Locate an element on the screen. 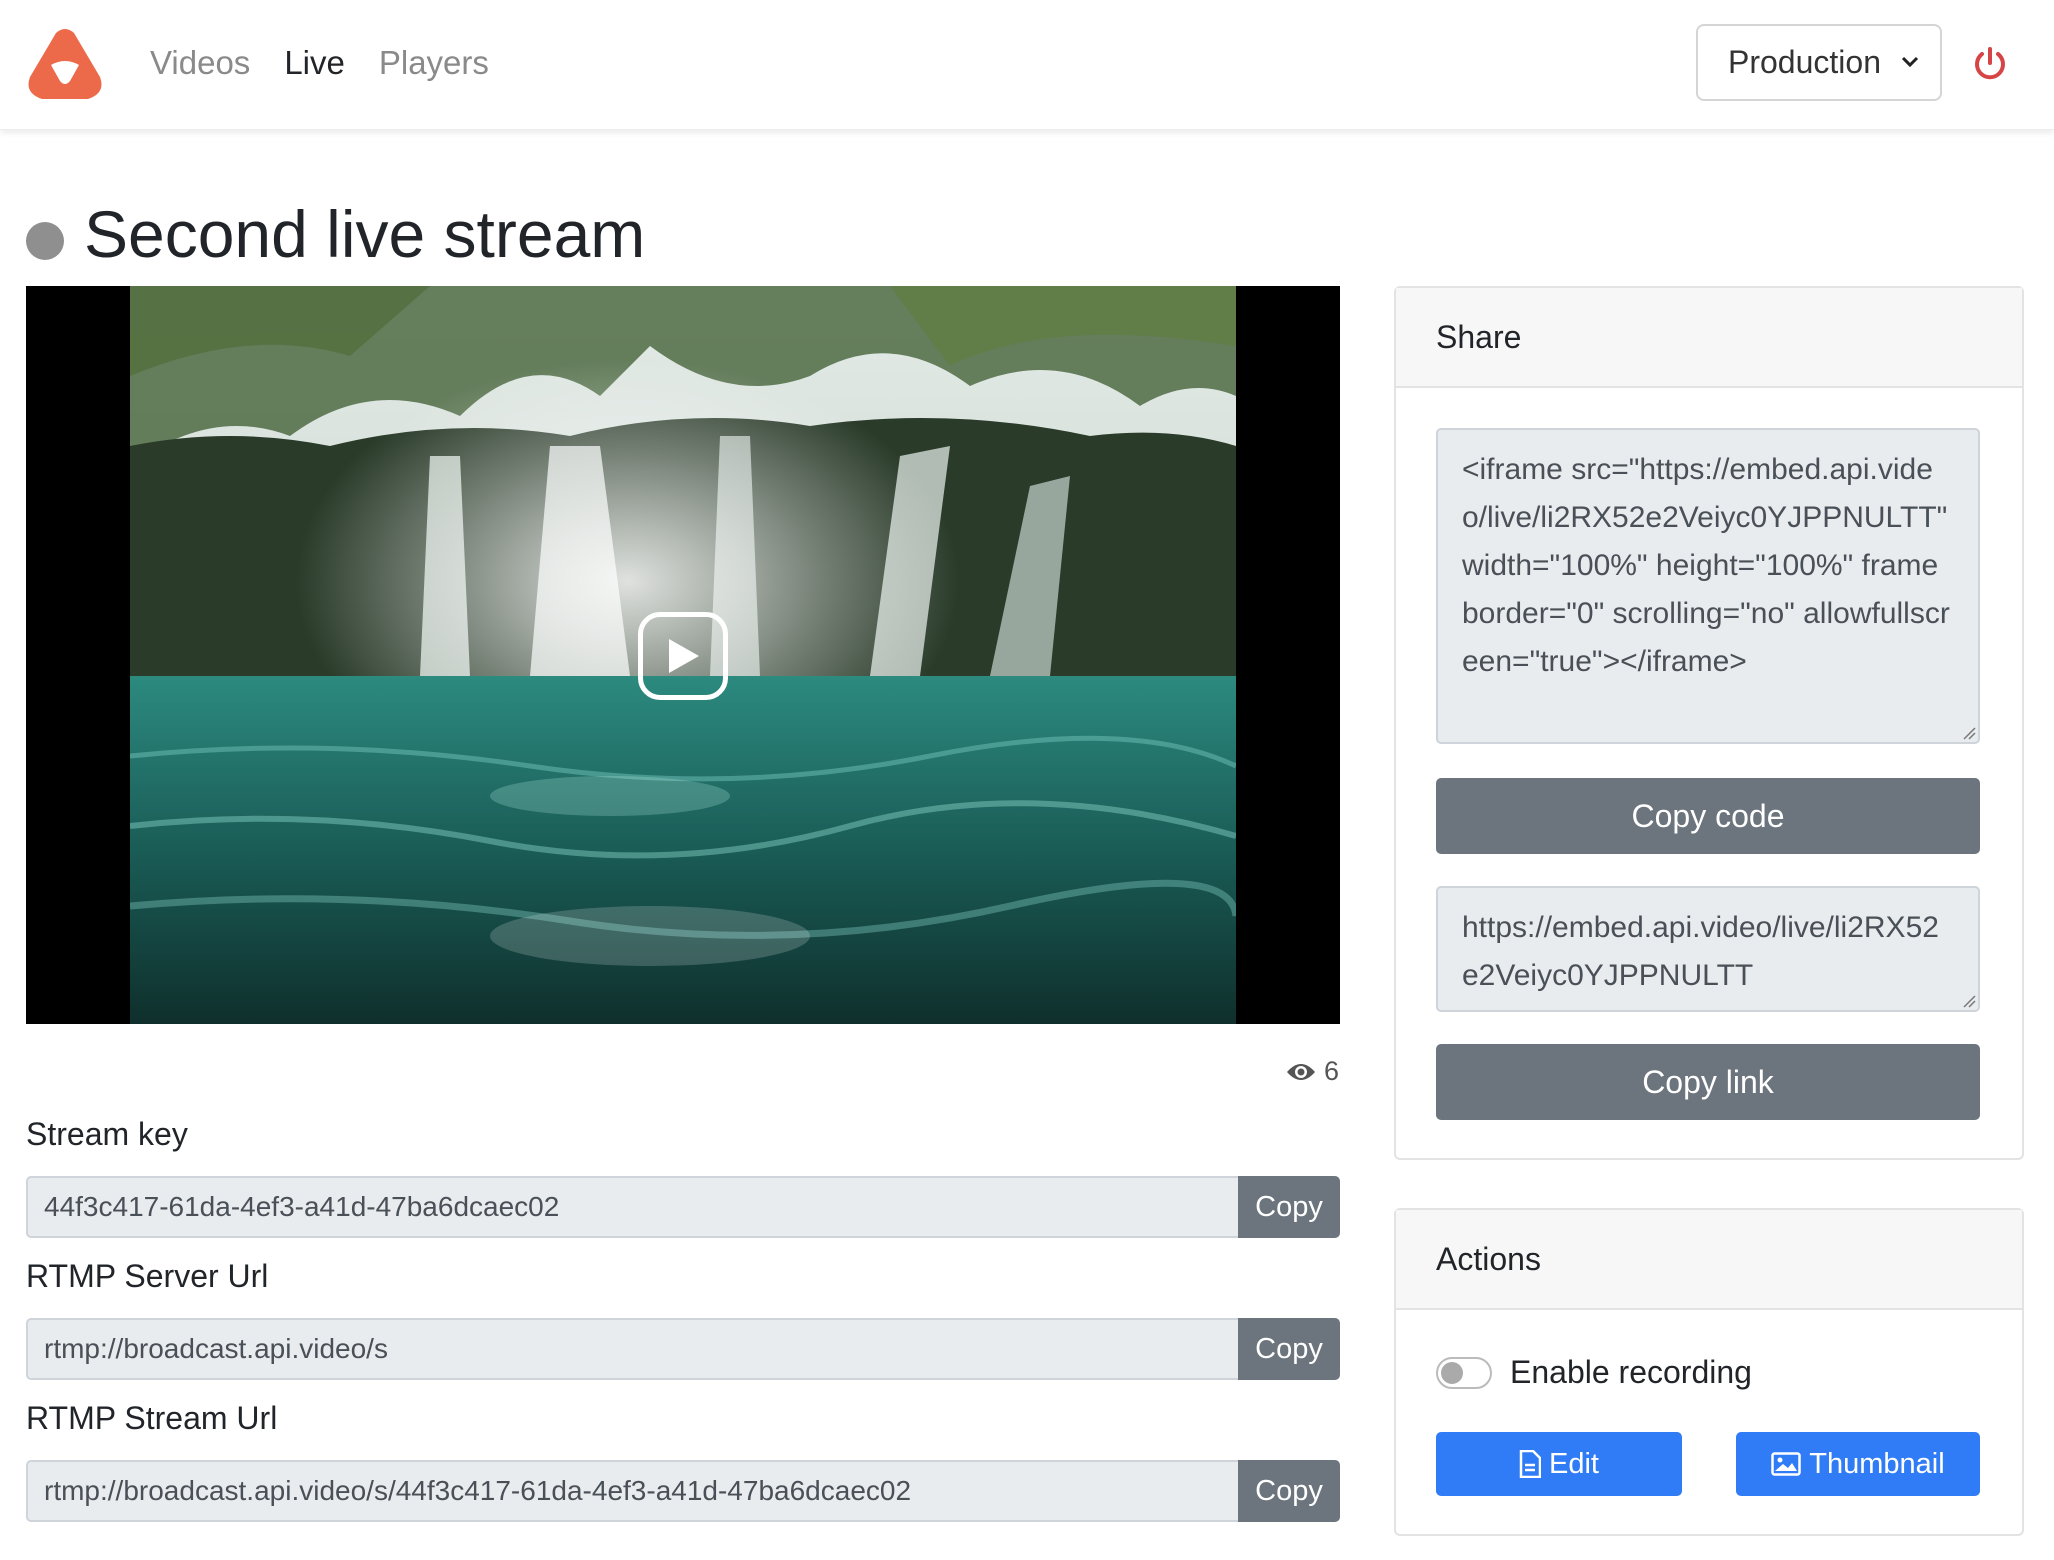 Image resolution: width=2054 pixels, height=1560 pixels. rtmp-server-url-input is located at coordinates (632, 1349).